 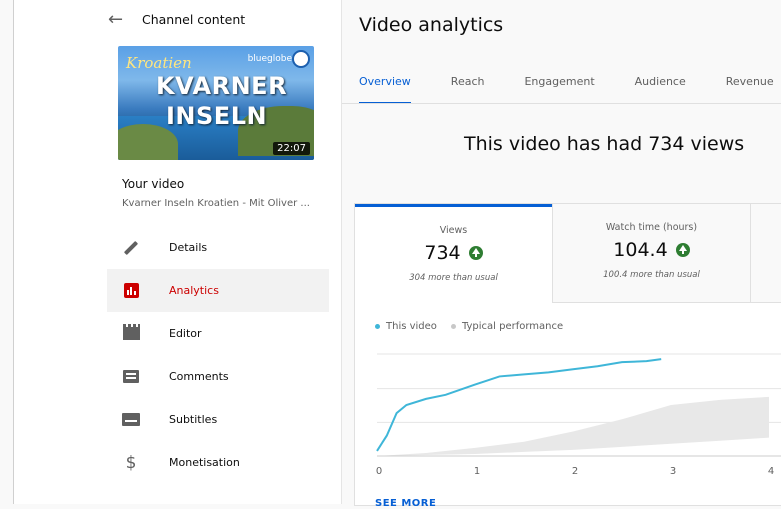 What do you see at coordinates (185, 333) in the screenshot?
I see `sidebar-item-label: Editor` at bounding box center [185, 333].